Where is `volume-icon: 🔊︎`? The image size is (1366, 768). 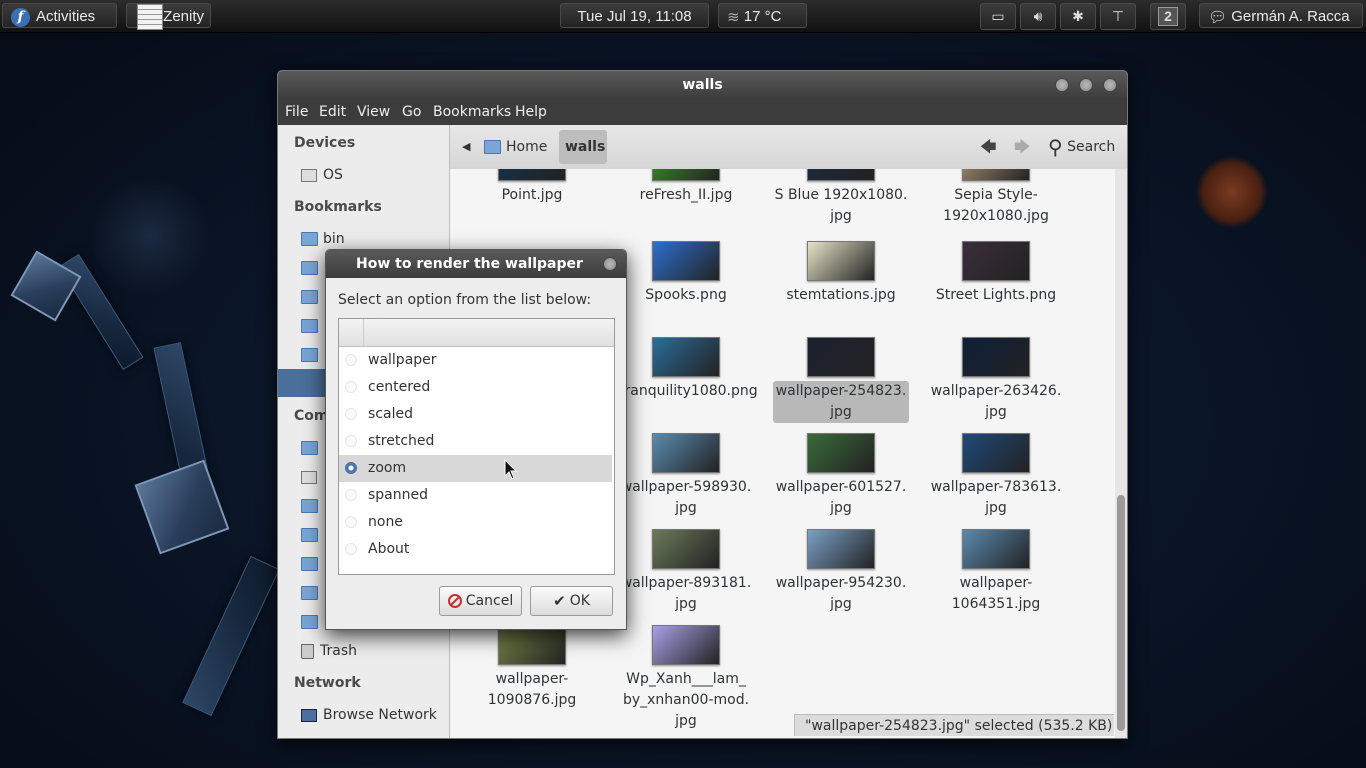 volume-icon: 🔊︎ is located at coordinates (1038, 16).